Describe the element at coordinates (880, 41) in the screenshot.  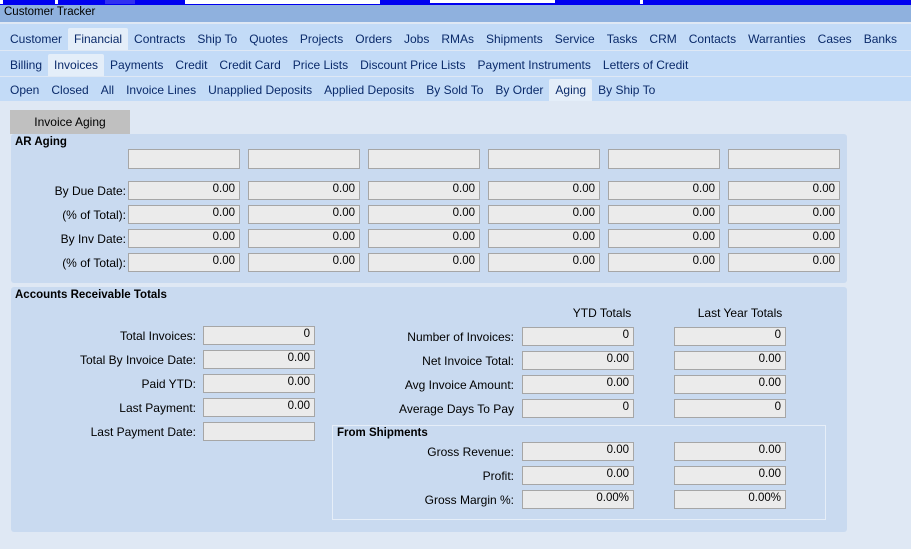
I see `tab-banks: Banks` at that location.